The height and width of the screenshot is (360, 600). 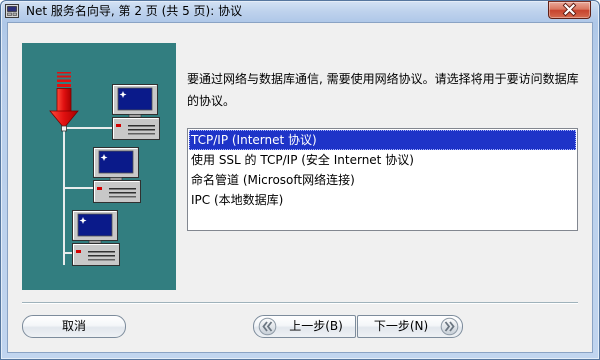 What do you see at coordinates (12, 11) in the screenshot?
I see `app-icon` at bounding box center [12, 11].